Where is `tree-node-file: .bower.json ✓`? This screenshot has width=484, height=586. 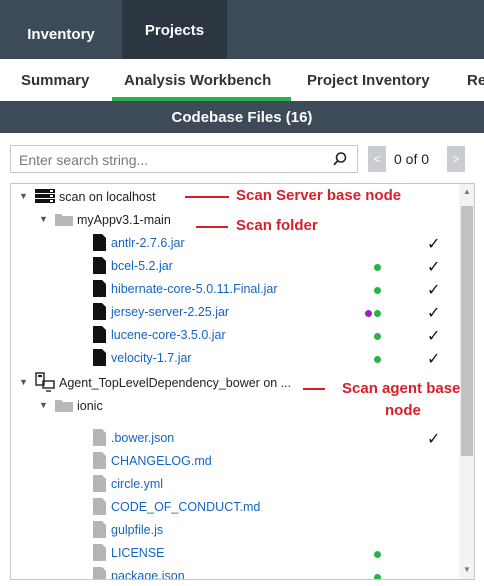 tree-node-file: .bower.json ✓ is located at coordinates (235, 438).